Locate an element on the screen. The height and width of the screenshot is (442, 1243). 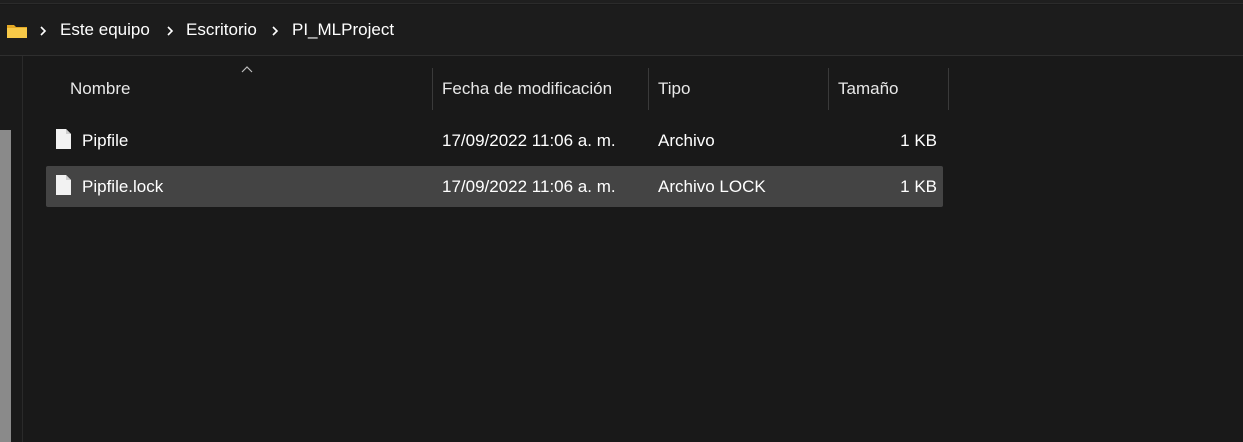
column-header-tipo: Tipo is located at coordinates (738, 89).